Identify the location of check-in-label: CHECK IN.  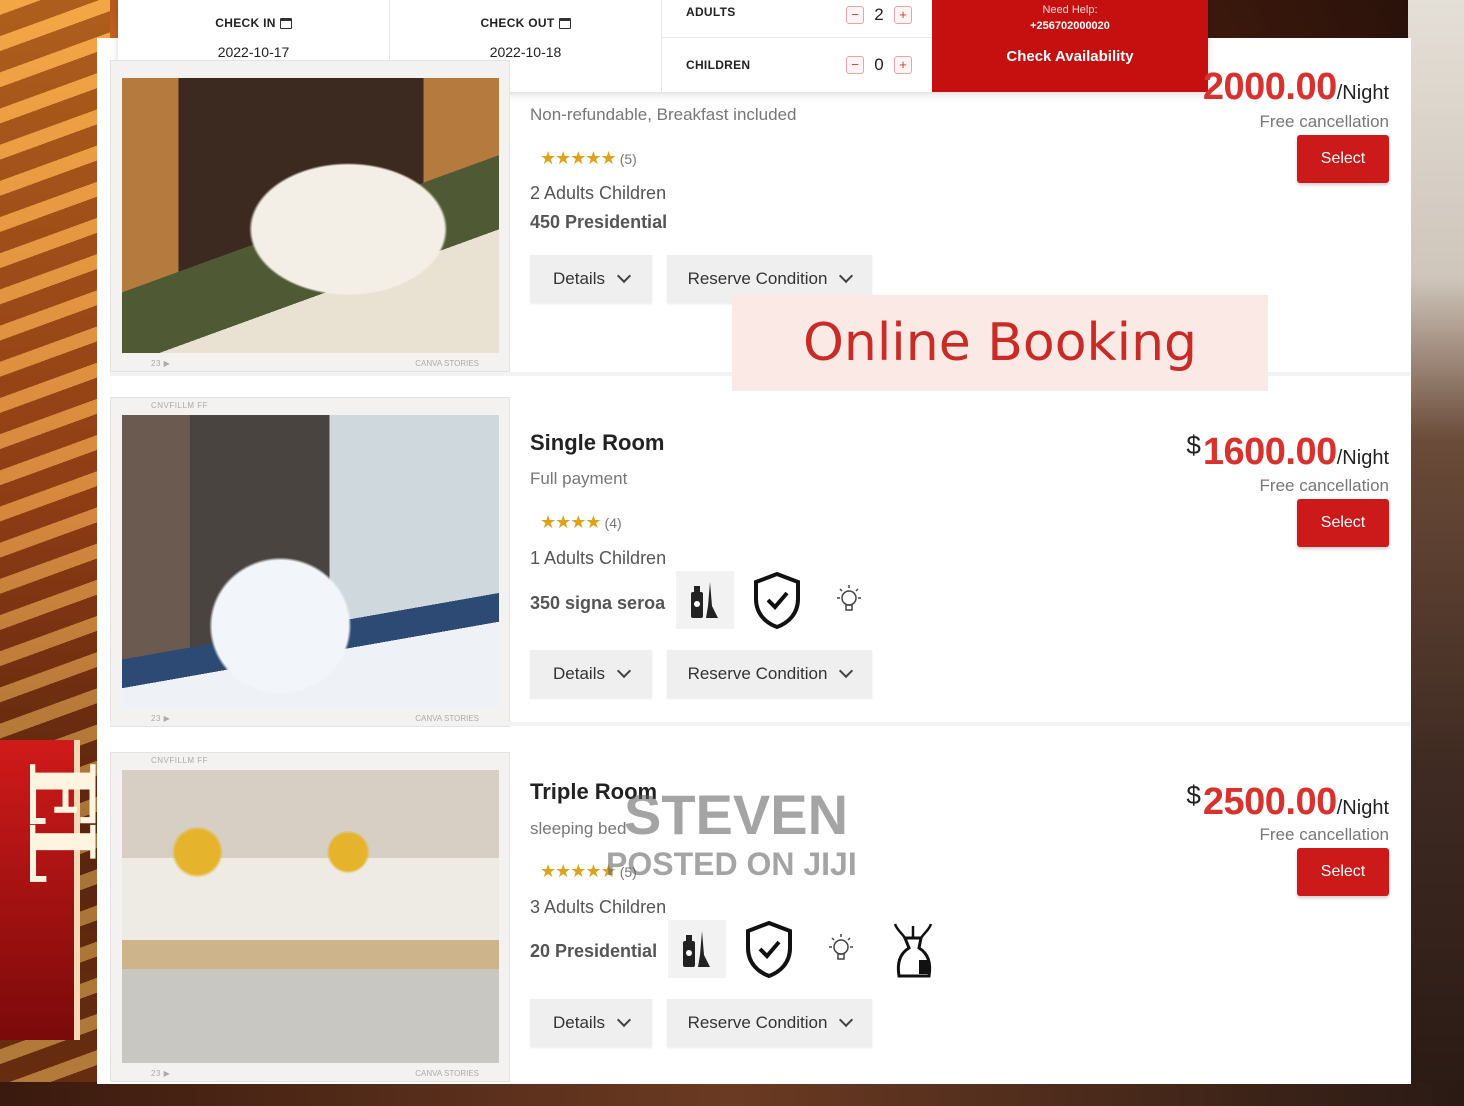
(245, 23).